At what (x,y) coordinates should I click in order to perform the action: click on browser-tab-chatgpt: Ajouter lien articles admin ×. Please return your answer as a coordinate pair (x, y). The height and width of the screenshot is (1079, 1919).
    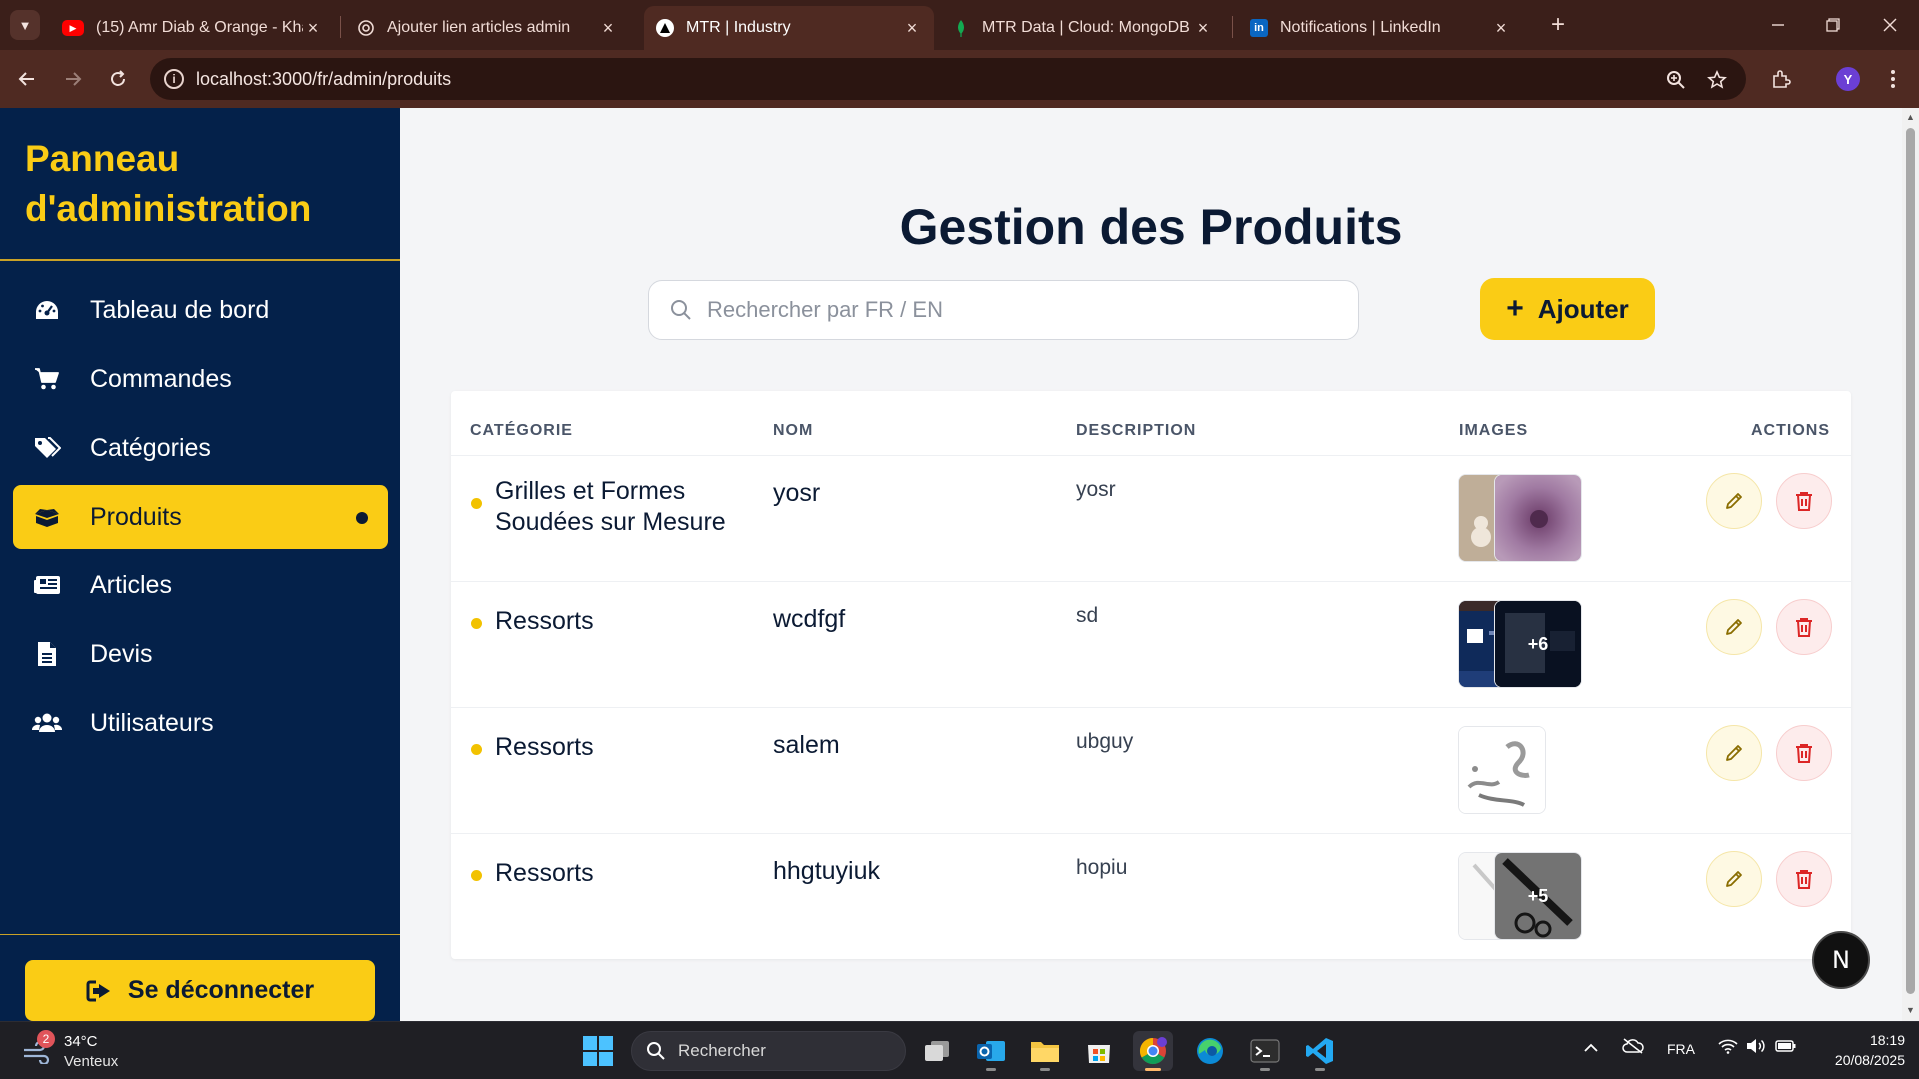
    Looking at the image, I should click on (487, 28).